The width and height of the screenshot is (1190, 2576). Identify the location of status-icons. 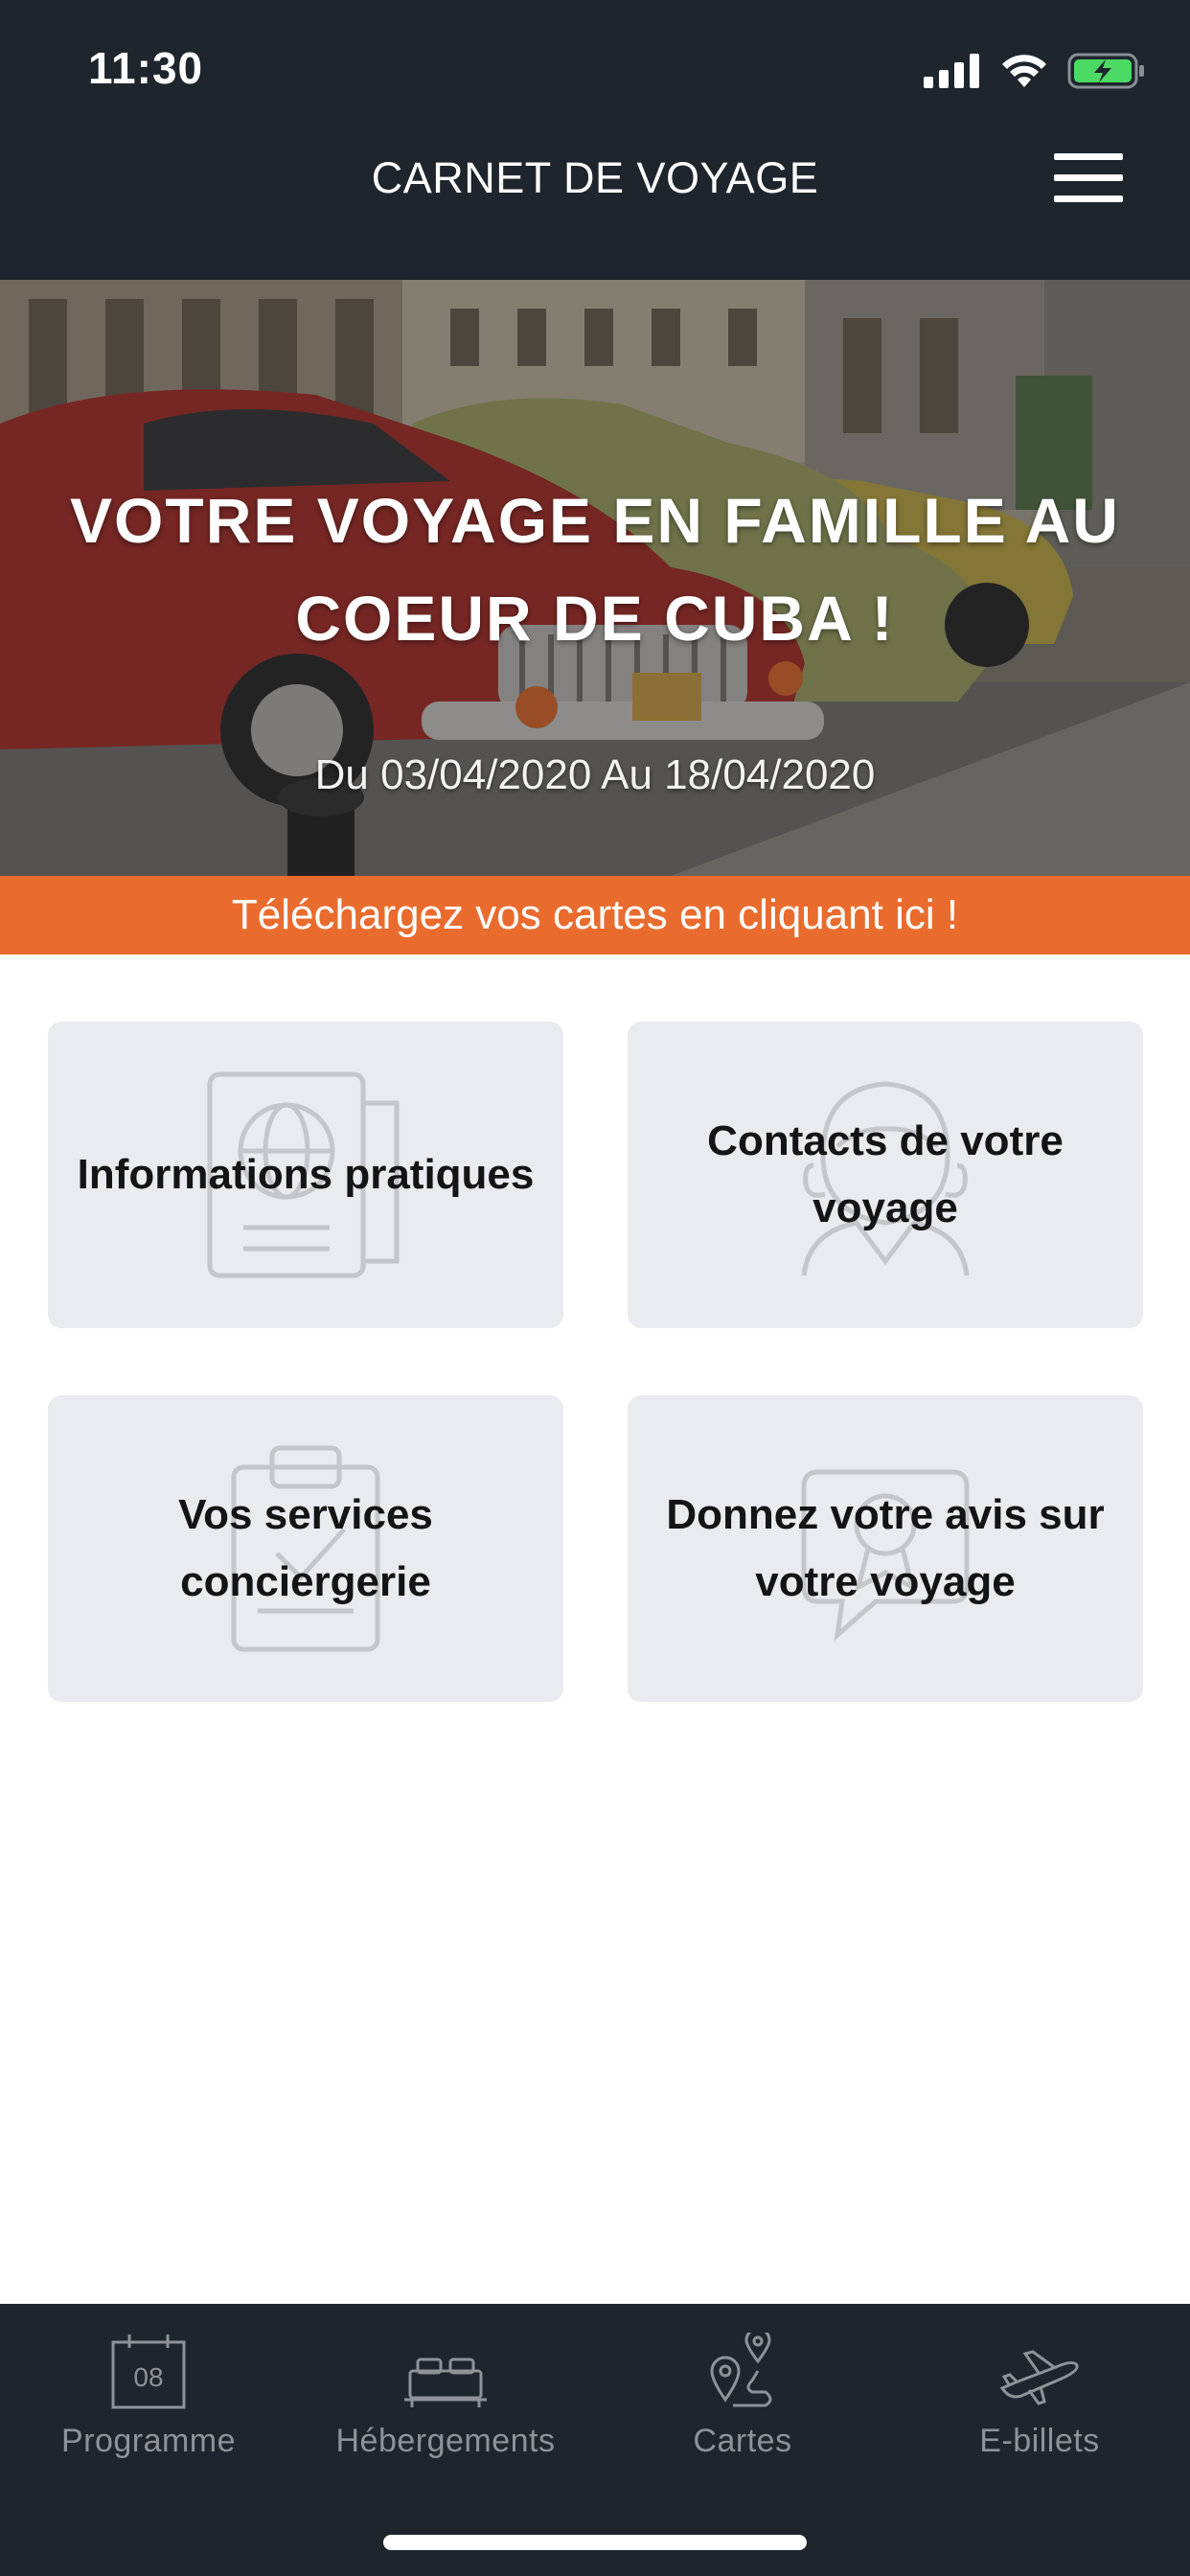
(1035, 71).